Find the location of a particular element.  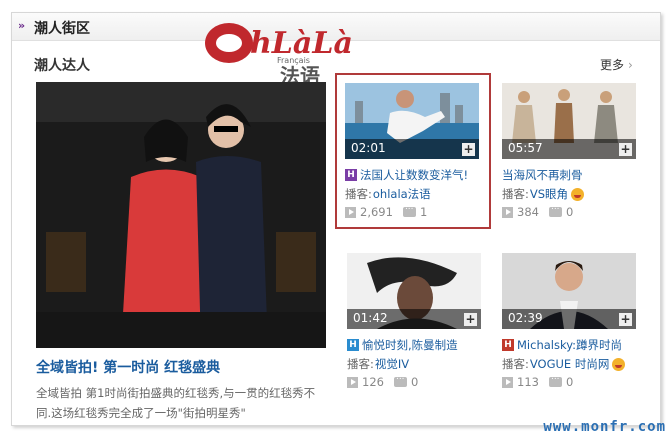

video-thumbnail: 02:39 + is located at coordinates (569, 291).